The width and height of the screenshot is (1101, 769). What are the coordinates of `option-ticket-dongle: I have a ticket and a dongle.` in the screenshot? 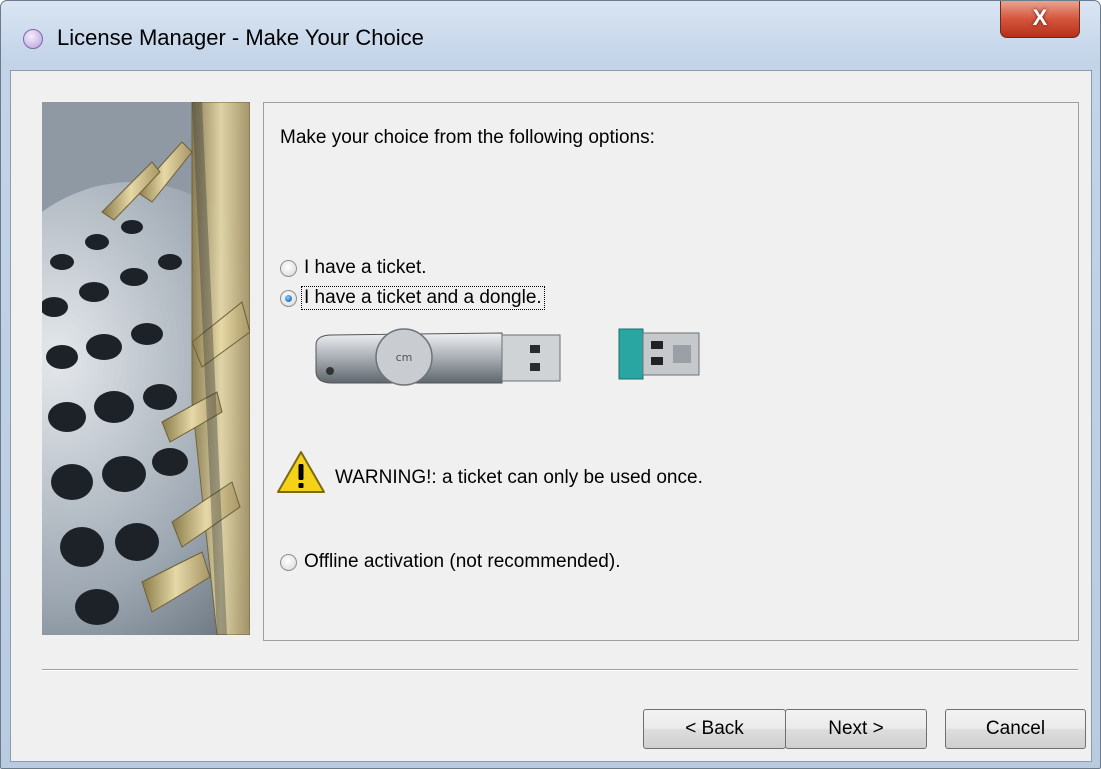 It's located at (412, 298).